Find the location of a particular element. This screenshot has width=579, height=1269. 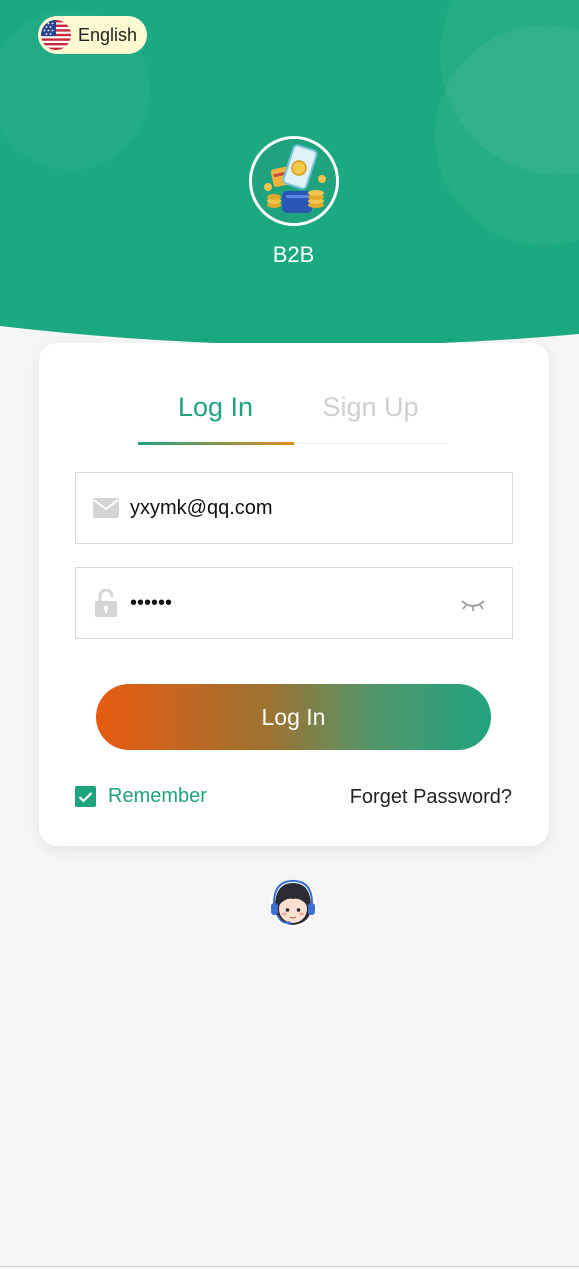

language-label: English is located at coordinates (108, 34).